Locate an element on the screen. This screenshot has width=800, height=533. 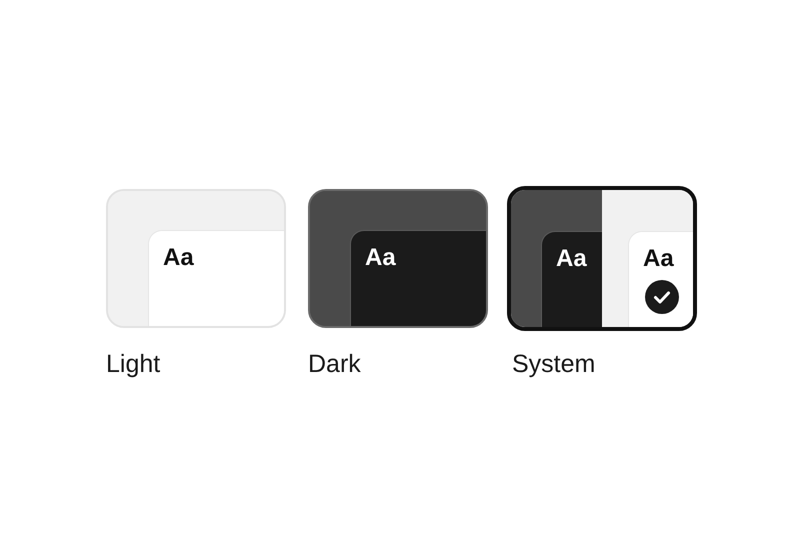
option-label: Dark is located at coordinates (335, 364).